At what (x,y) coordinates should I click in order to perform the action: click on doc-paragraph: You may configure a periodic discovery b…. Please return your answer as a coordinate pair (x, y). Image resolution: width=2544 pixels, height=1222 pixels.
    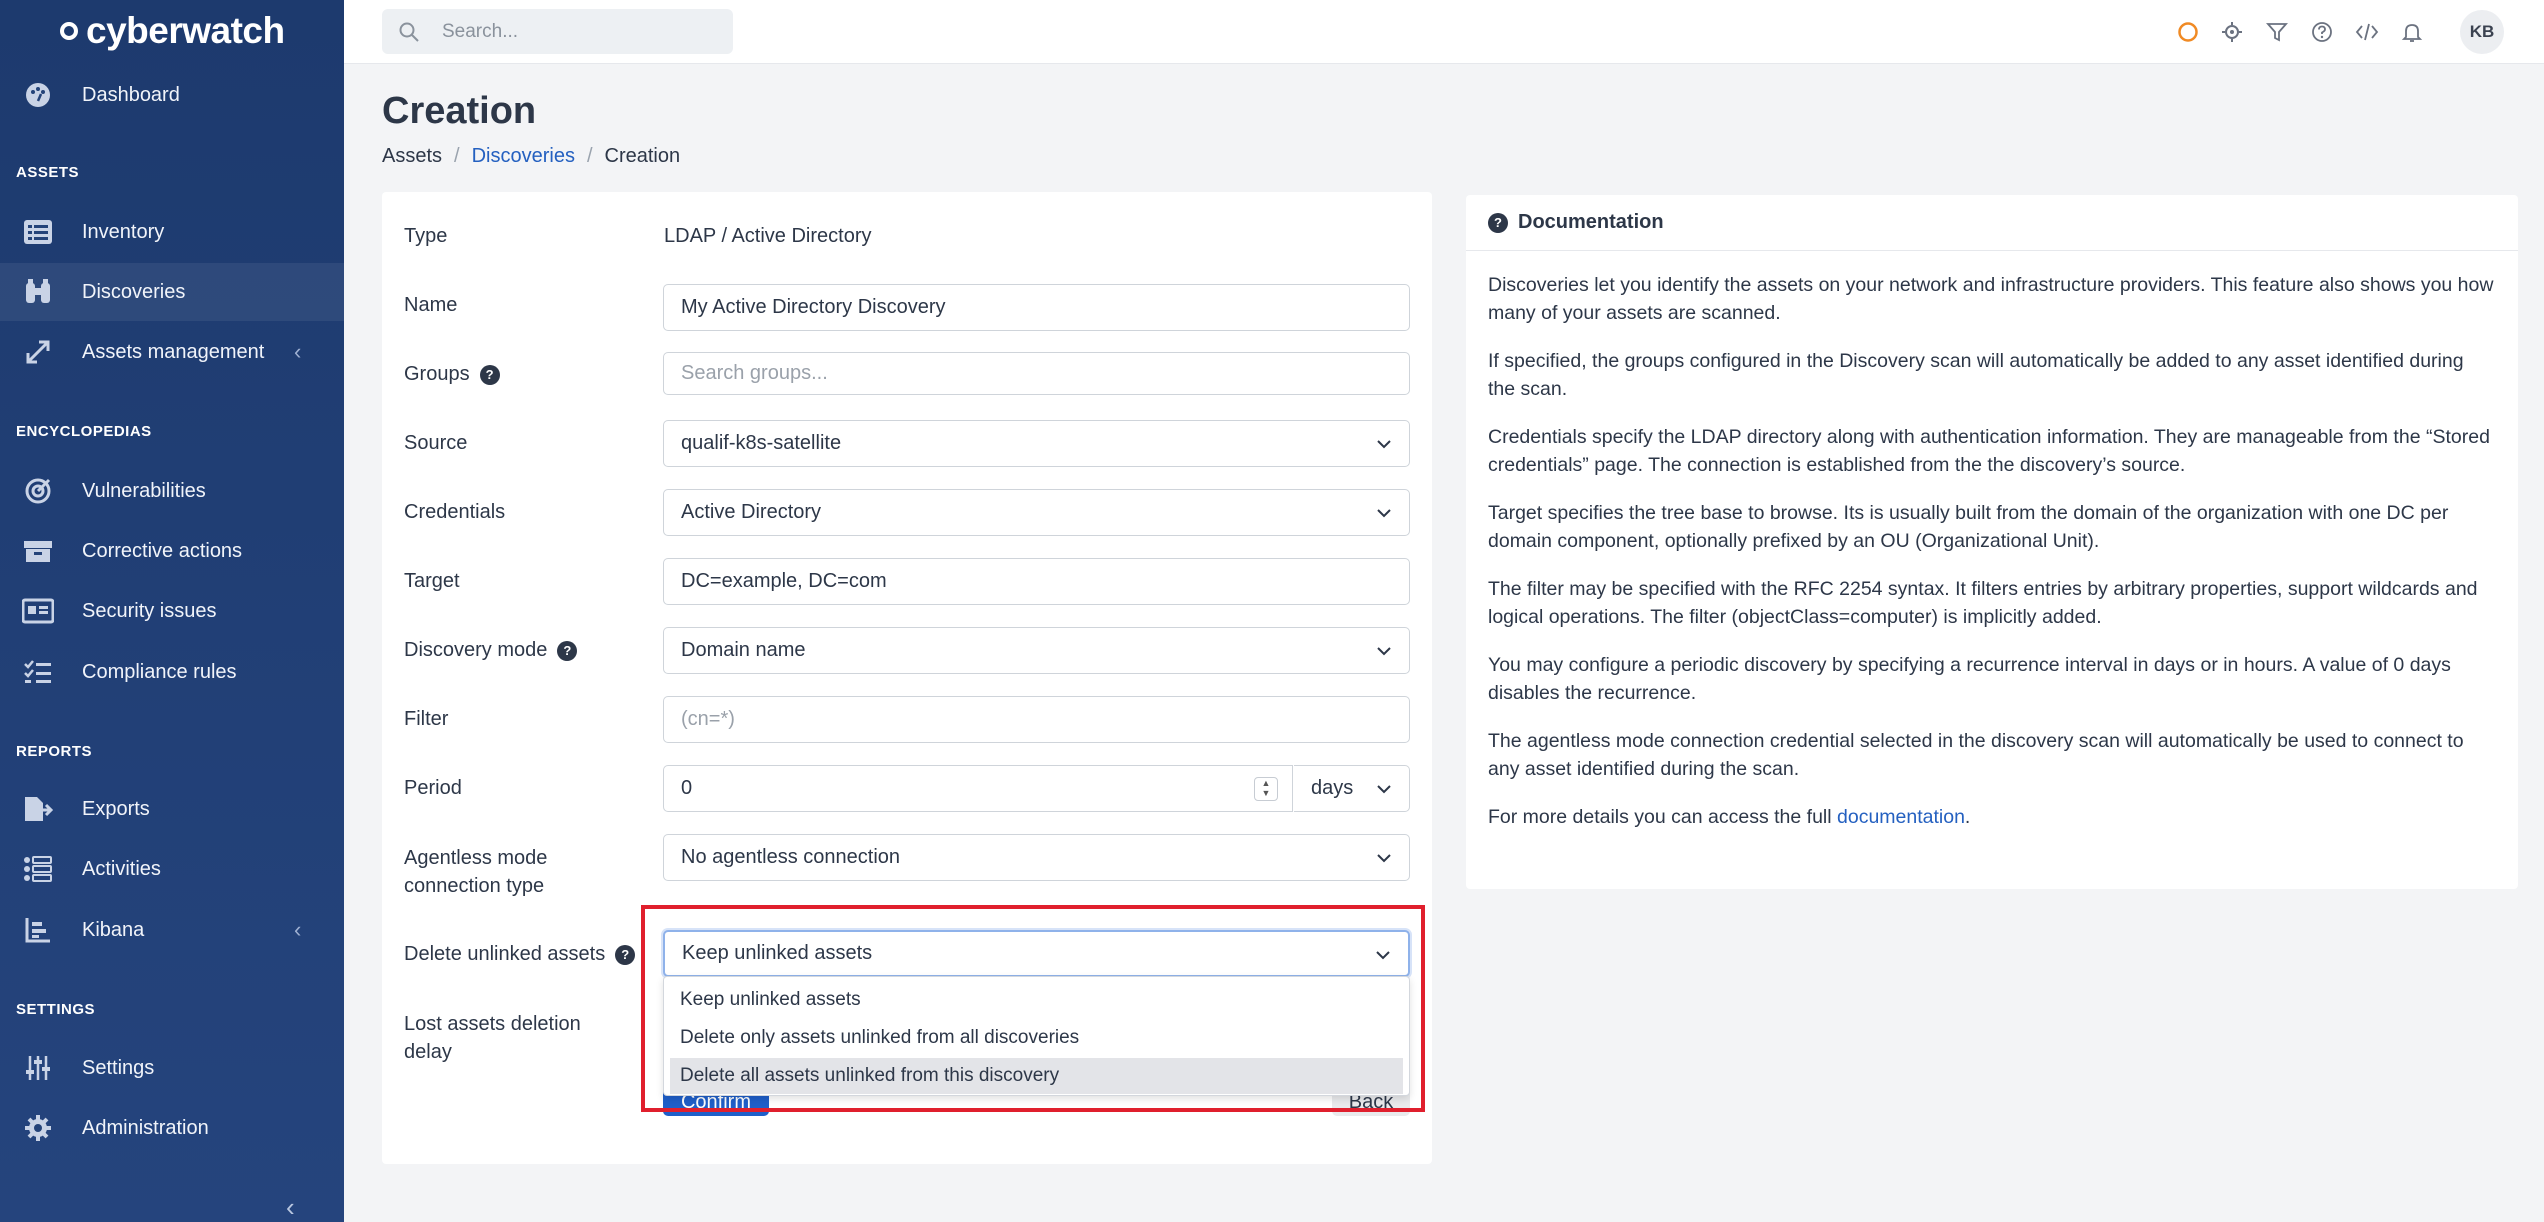
    Looking at the image, I should click on (1969, 679).